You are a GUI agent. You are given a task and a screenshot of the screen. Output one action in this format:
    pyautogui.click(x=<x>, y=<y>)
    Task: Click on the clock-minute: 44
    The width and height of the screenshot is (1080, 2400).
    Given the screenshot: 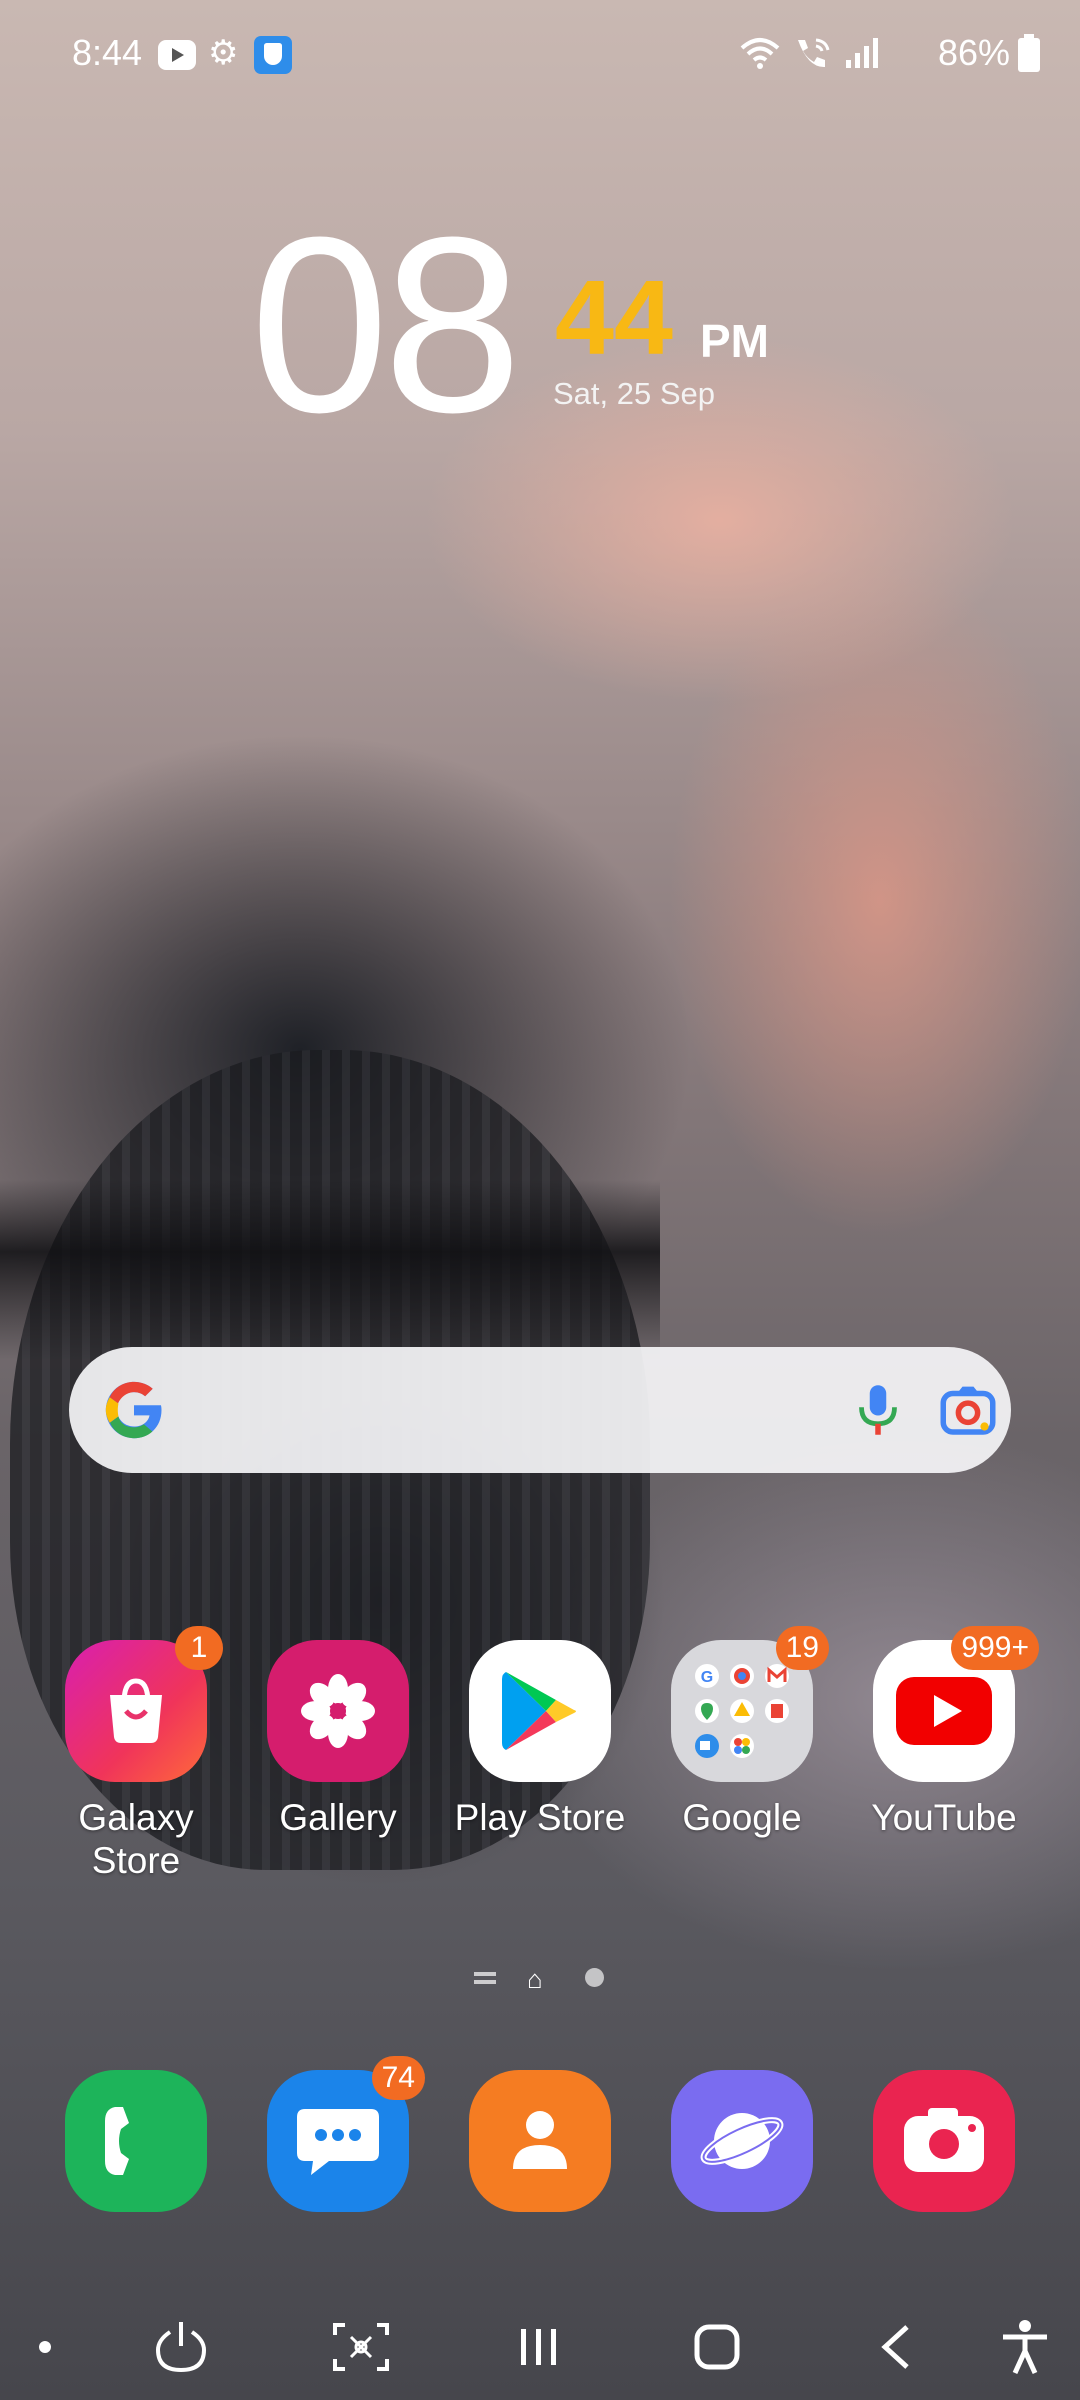 What is the action you would take?
    pyautogui.click(x=614, y=318)
    